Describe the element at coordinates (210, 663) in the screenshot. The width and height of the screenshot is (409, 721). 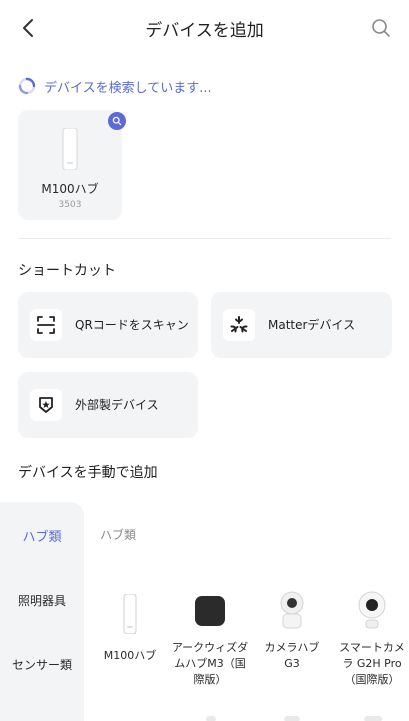
I see `device-name: アークウィズダムハブM3（国際版）` at that location.